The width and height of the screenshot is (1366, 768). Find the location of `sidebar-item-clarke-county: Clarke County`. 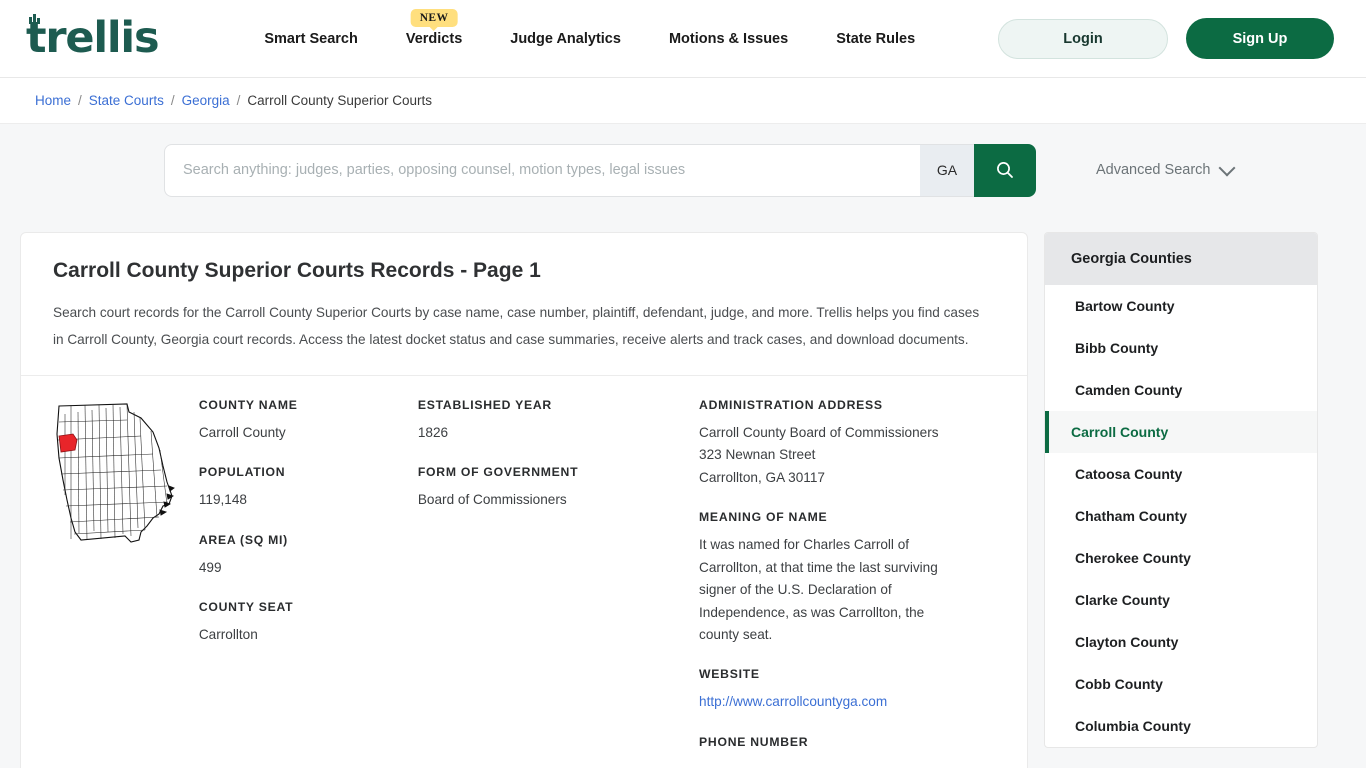

sidebar-item-clarke-county: Clarke County is located at coordinates (1181, 600).